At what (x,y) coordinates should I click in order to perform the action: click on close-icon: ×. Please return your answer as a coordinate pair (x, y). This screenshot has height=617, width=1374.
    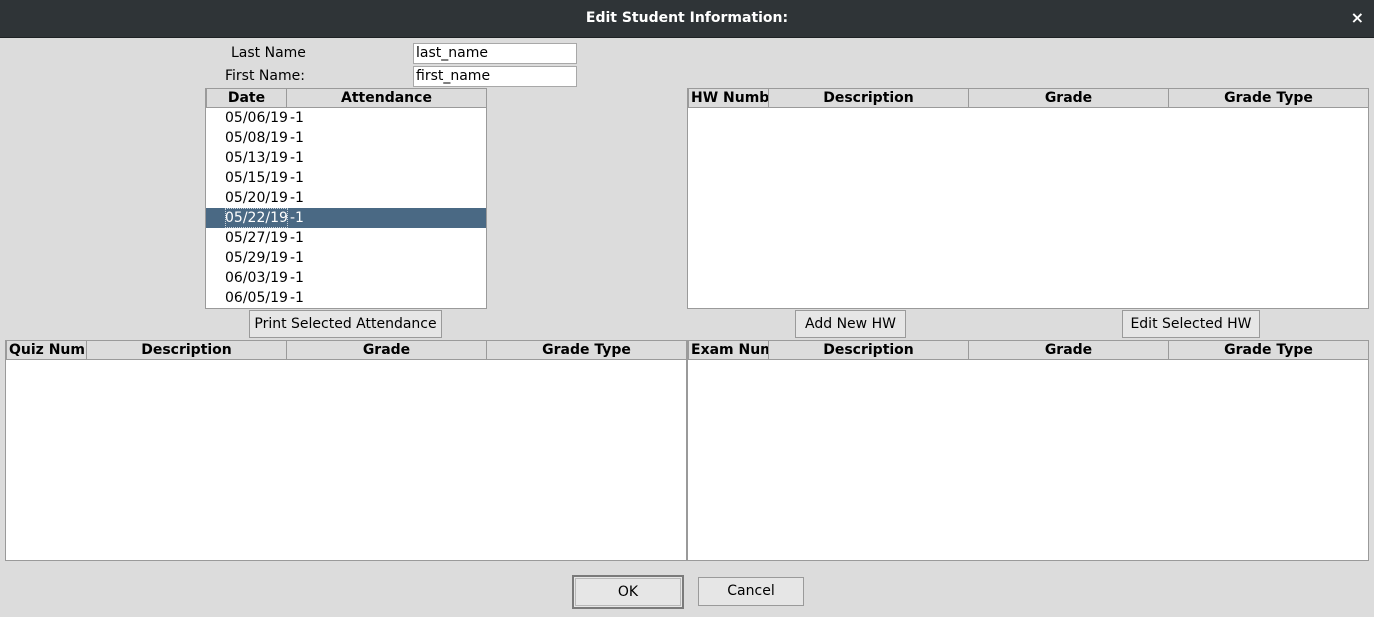
    Looking at the image, I should click on (1357, 17).